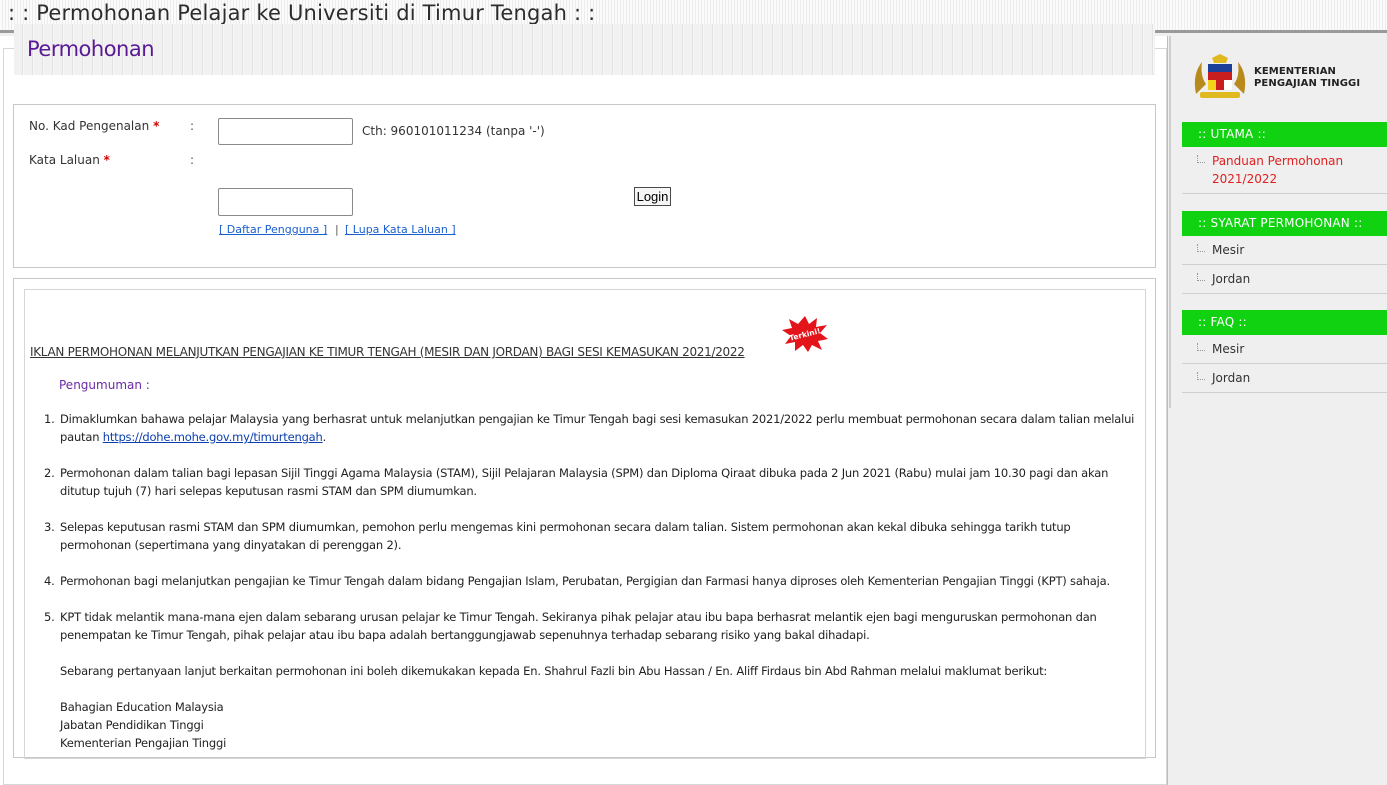  What do you see at coordinates (69, 160) in the screenshot?
I see `password-label: Kata Laluan *` at bounding box center [69, 160].